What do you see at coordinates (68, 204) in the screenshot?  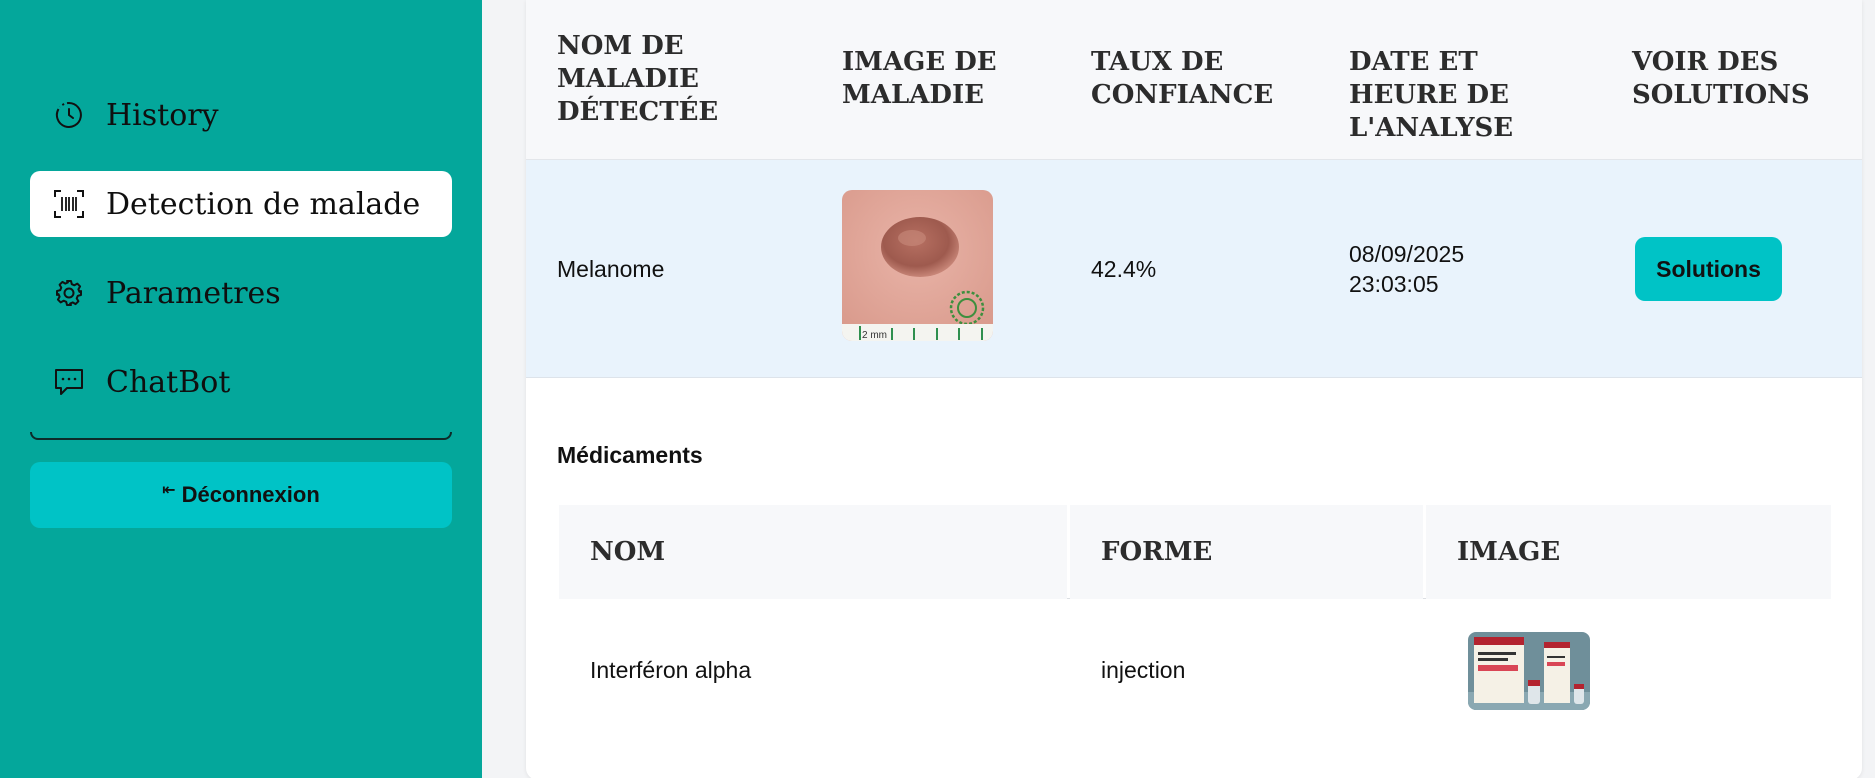 I see `barcode-scan-icon` at bounding box center [68, 204].